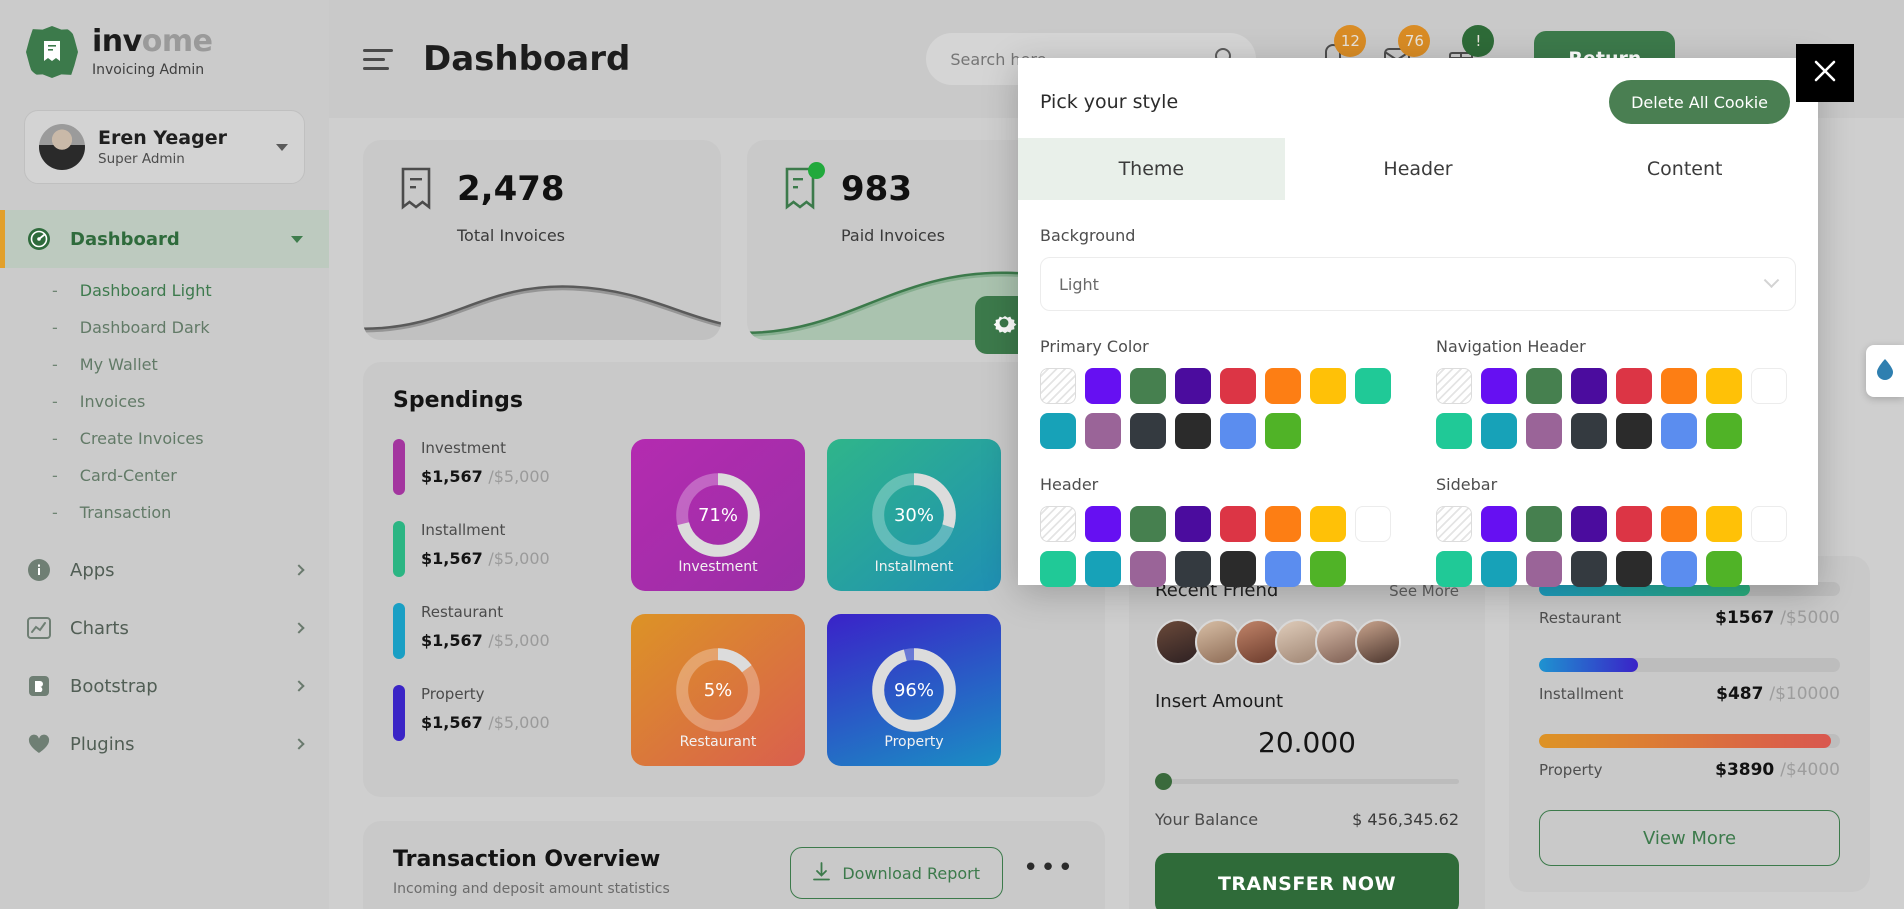 Image resolution: width=1904 pixels, height=909 pixels. Describe the element at coordinates (1418, 169) in the screenshot. I see `tab-header: Header` at that location.